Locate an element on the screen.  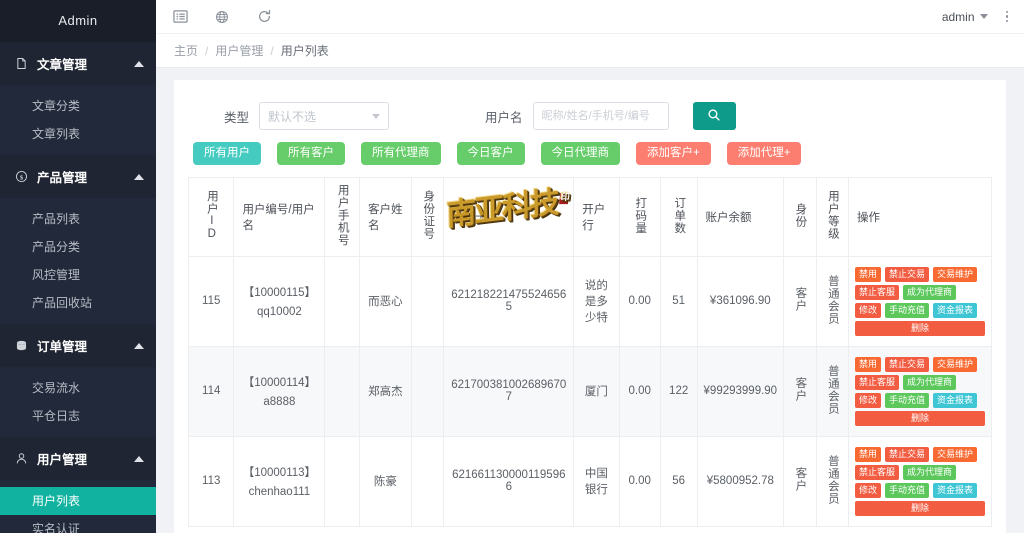
table-col-header-0: 用户ID is located at coordinates (211, 217).